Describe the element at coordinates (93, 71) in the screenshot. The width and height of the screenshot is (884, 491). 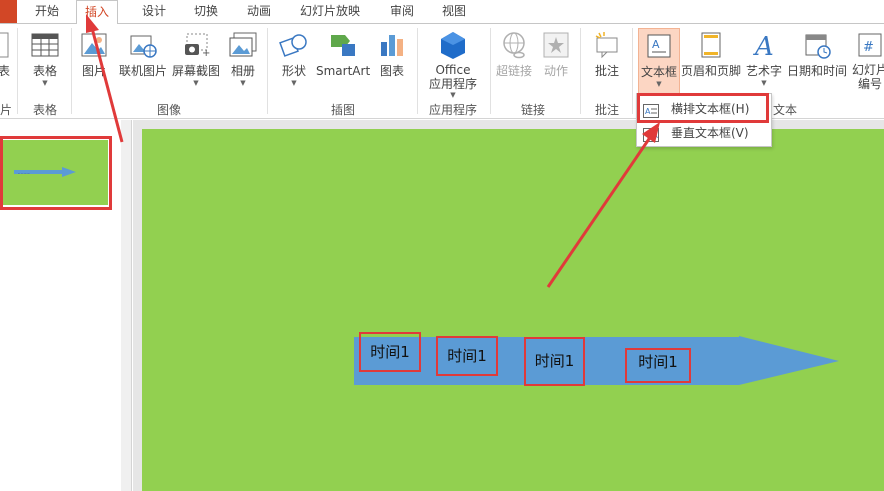
I see `picture-label: 图片` at that location.